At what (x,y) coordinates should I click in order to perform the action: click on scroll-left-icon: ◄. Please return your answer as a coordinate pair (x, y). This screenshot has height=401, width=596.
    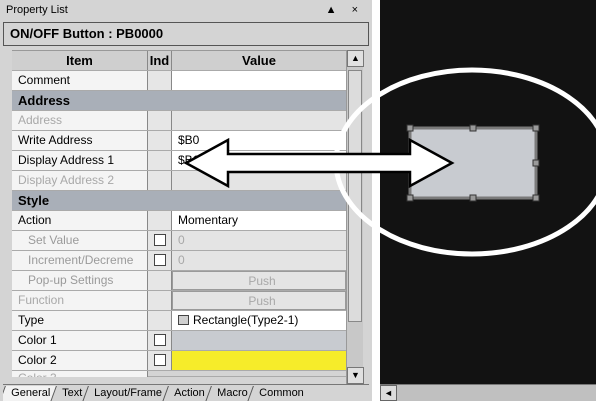
    Looking at the image, I should click on (388, 393).